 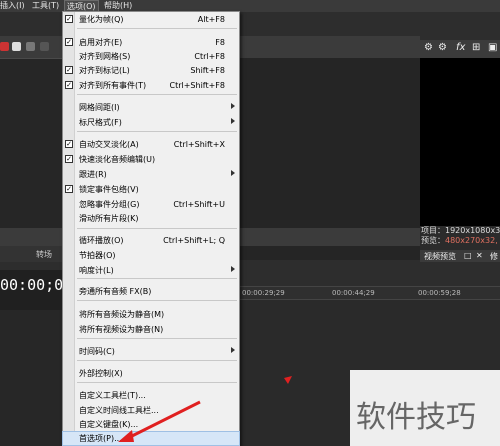 What do you see at coordinates (44, 254) in the screenshot?
I see `tab-transitions: 转场` at bounding box center [44, 254].